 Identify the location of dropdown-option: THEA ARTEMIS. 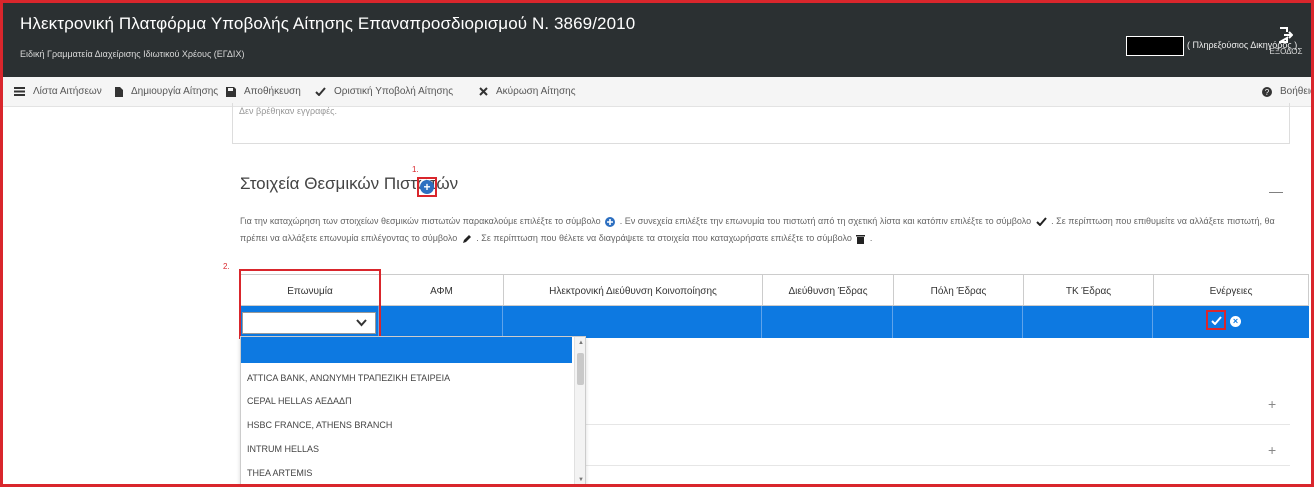
(279, 473).